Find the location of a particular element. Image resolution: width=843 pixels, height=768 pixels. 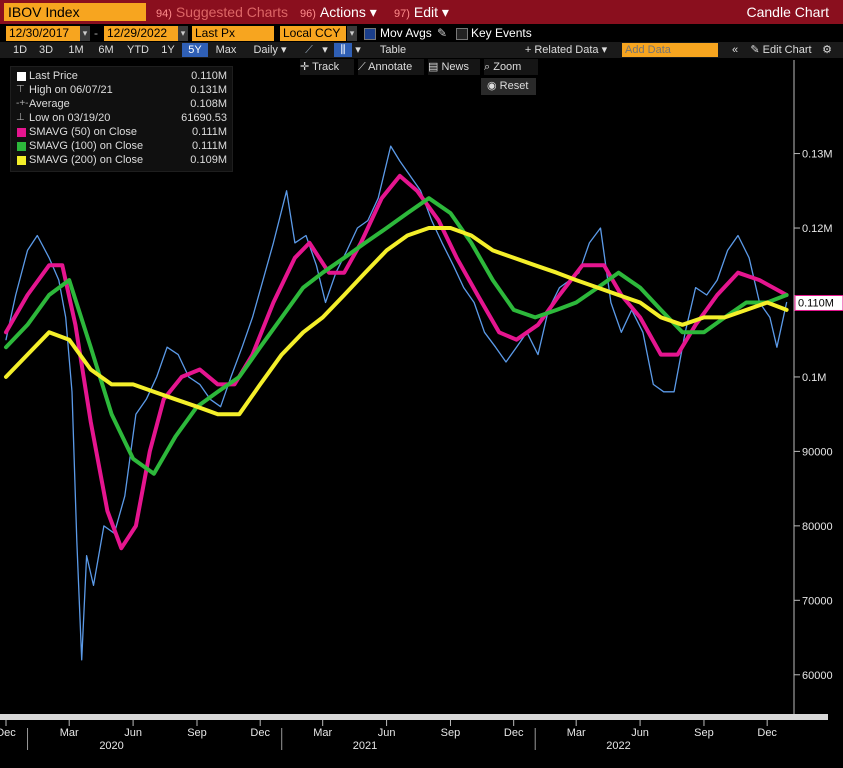

legend-sma200: SMAVG (200) on Close 0.109M is located at coordinates (122, 160).